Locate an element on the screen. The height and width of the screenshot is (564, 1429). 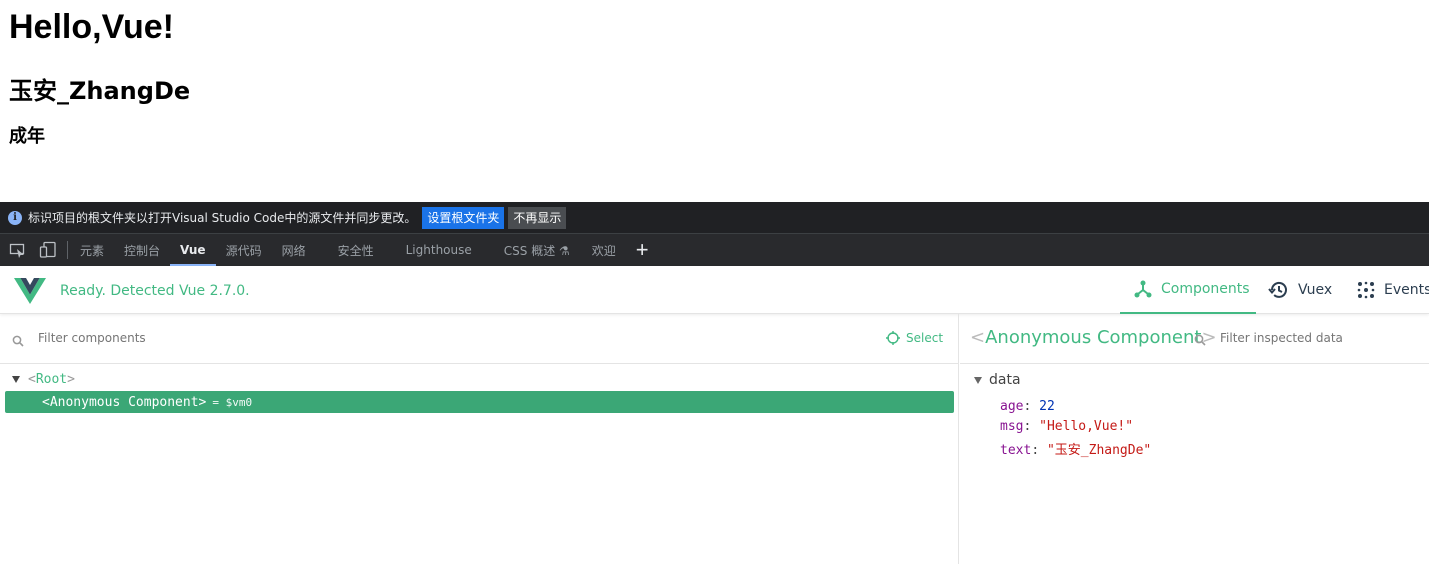
component-name-text: Anonymous Component is located at coordinates (1093, 337).